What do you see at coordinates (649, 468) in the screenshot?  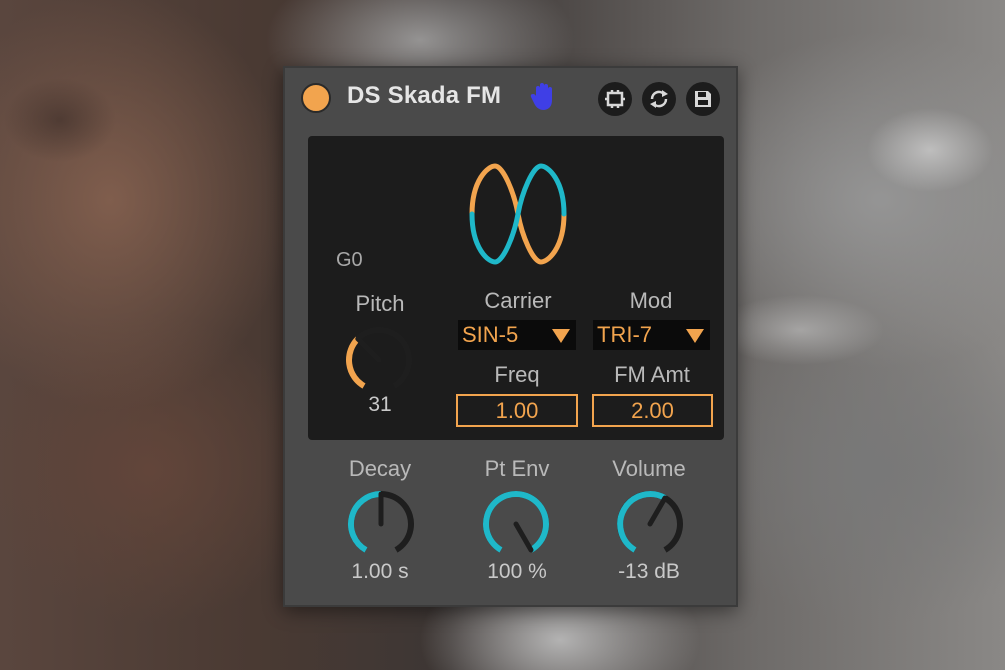 I see `volume-label: Volume` at bounding box center [649, 468].